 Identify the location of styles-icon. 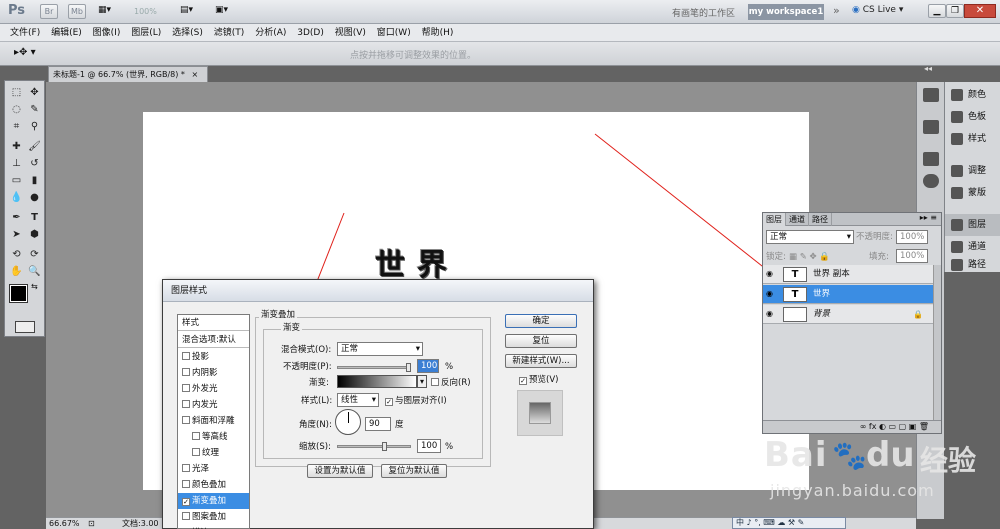
(957, 138).